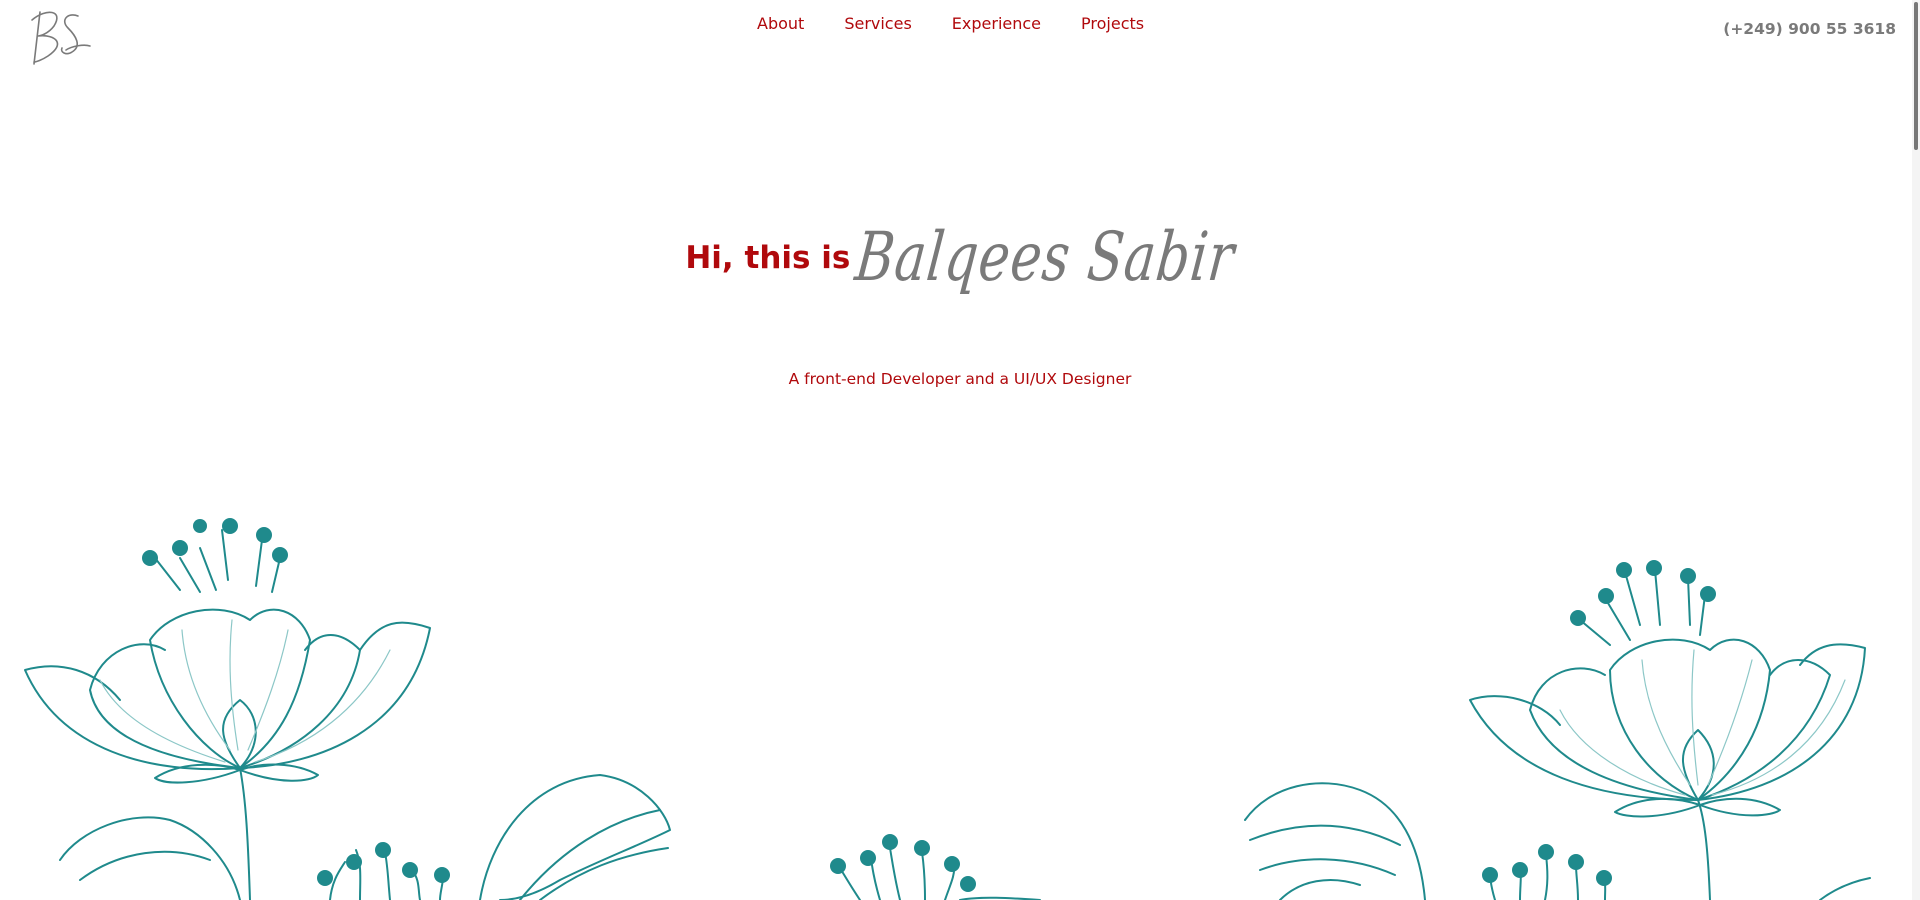  I want to click on phone-number: (+249) 900 55 3618, so click(1809, 29).